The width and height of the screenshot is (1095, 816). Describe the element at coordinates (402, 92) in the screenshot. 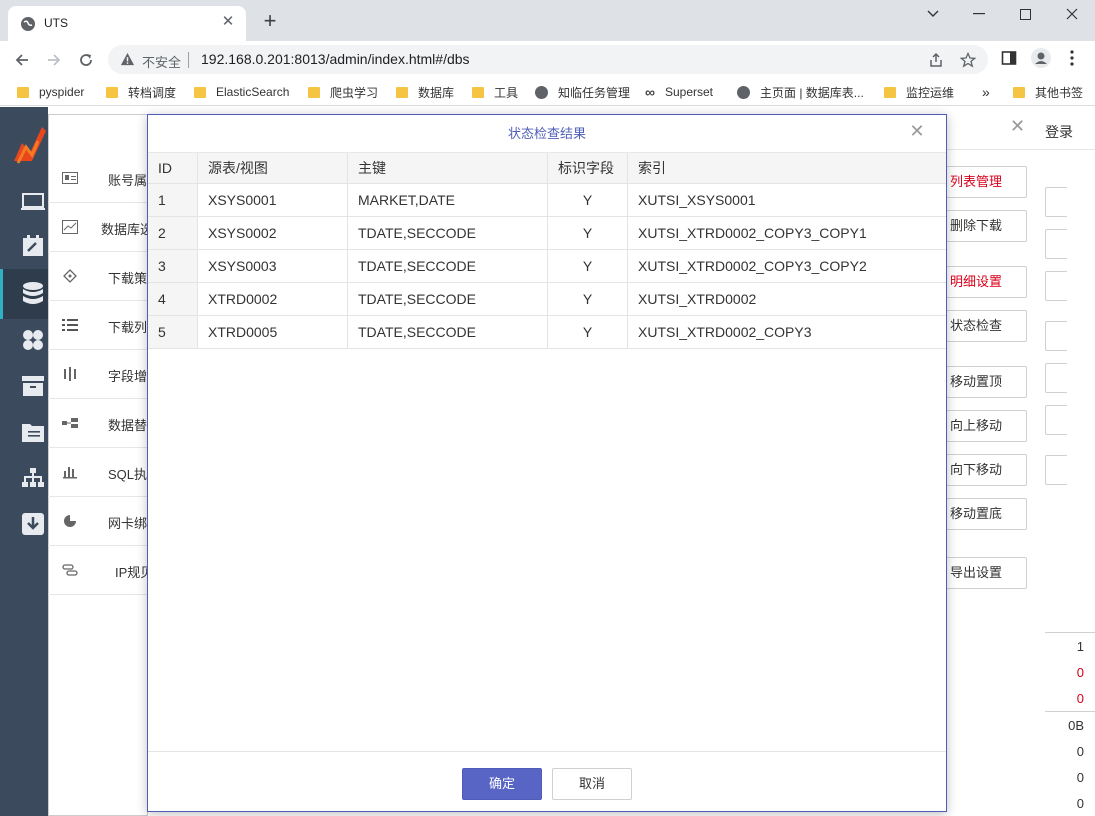

I see `folder-icon` at that location.